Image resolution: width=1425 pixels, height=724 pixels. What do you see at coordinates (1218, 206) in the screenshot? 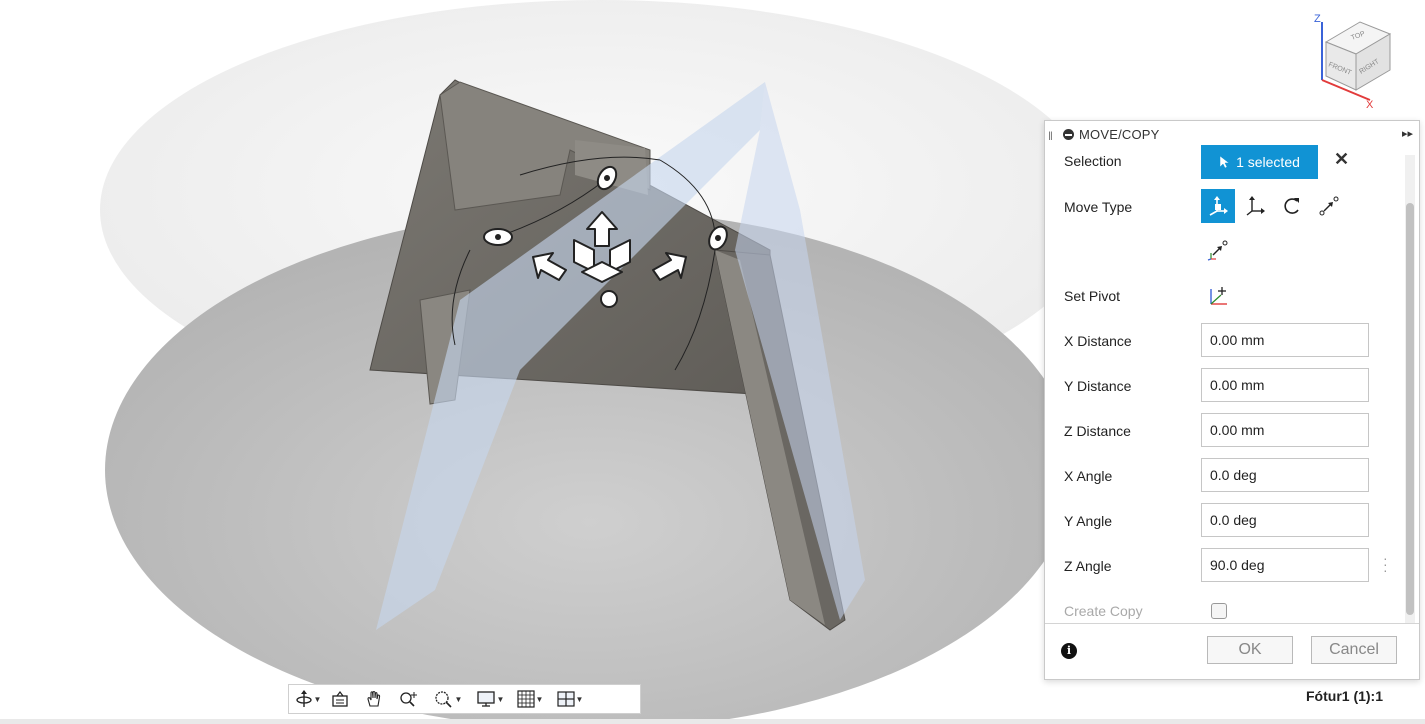
I see `free-move-icon` at bounding box center [1218, 206].